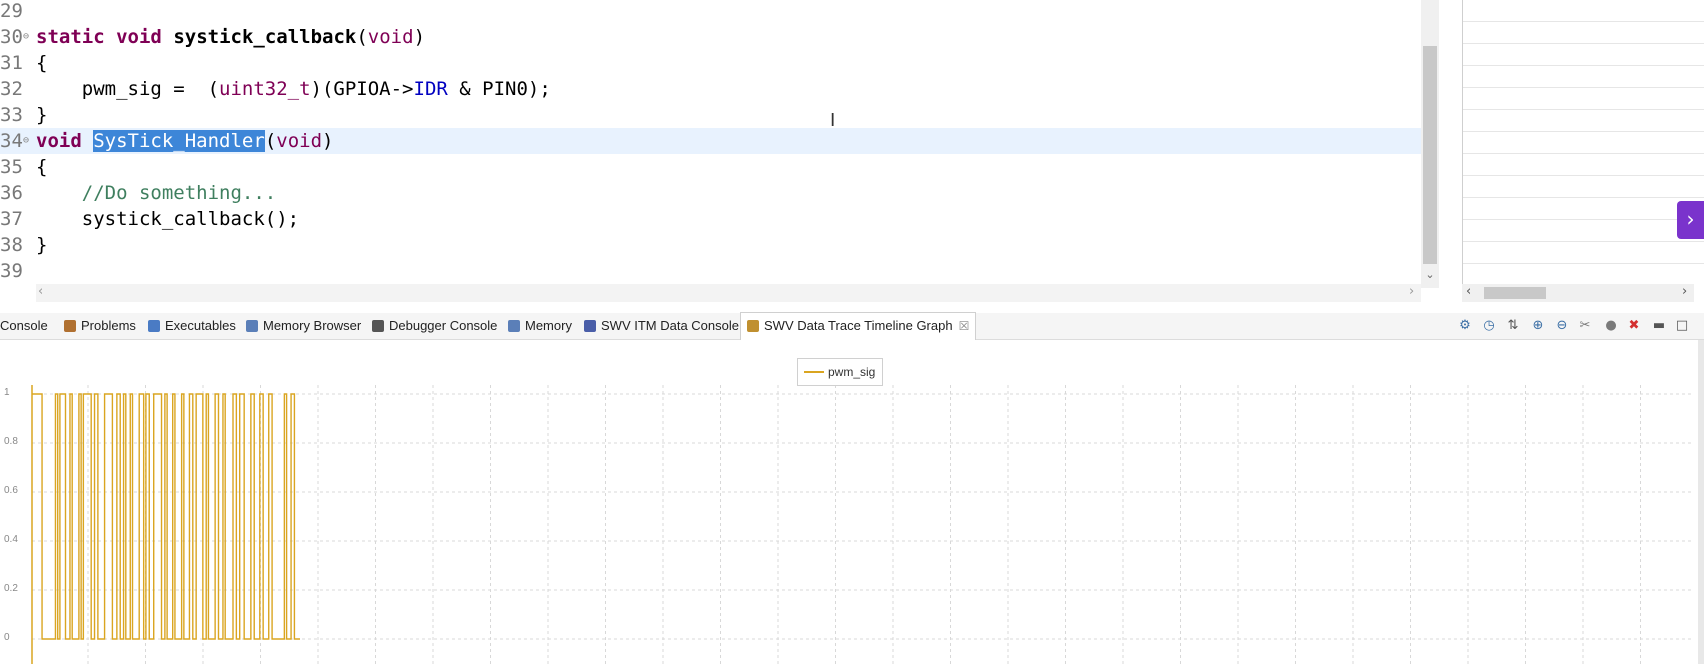 The height and width of the screenshot is (664, 1704). I want to click on line-number: 39, so click(11, 271).